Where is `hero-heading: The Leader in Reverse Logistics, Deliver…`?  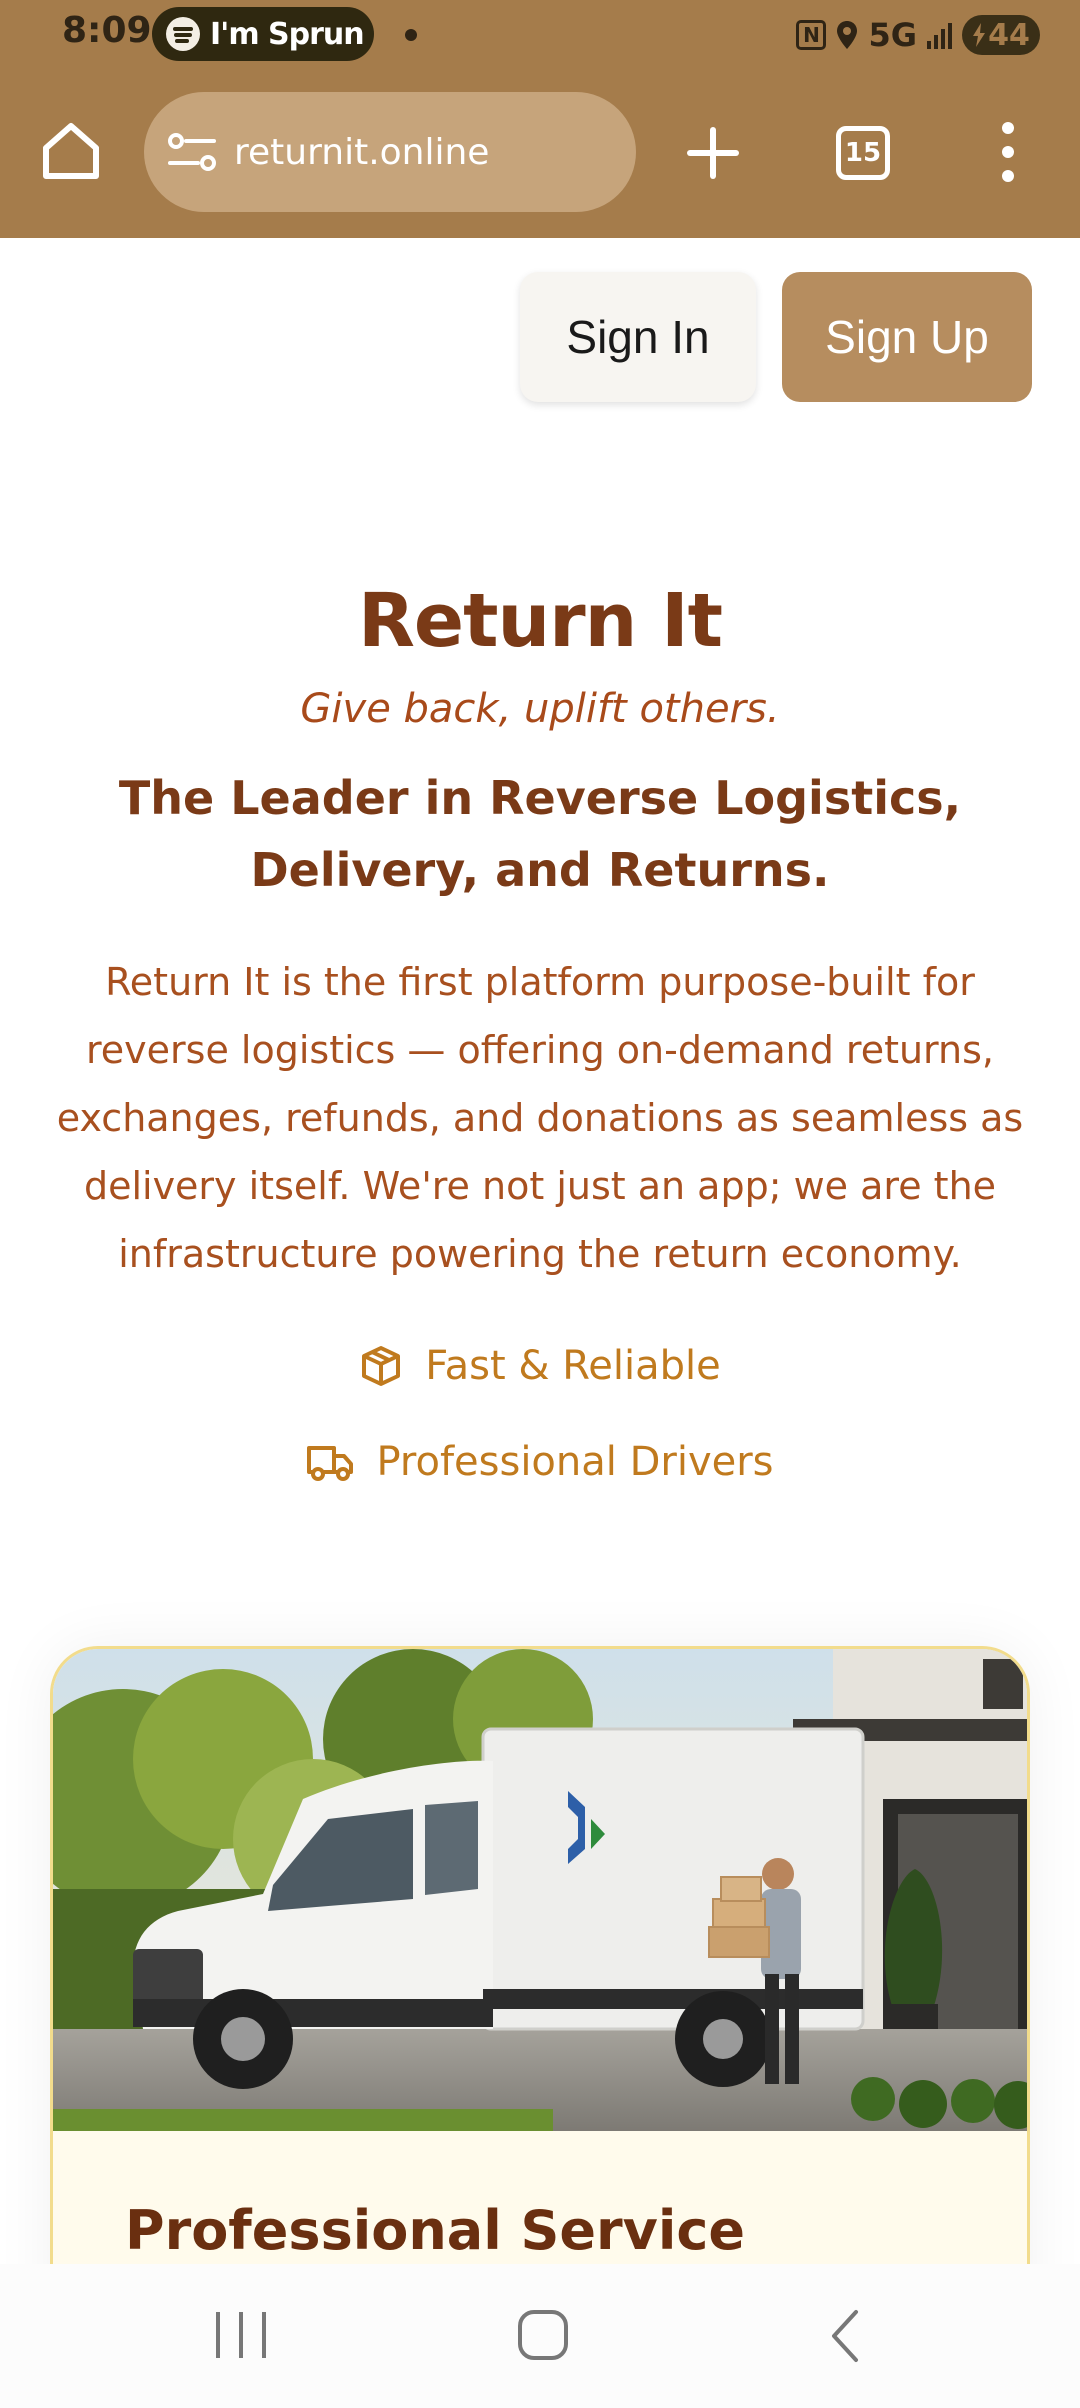
hero-heading: The Leader in Reverse Logistics, Deliver… is located at coordinates (540, 834).